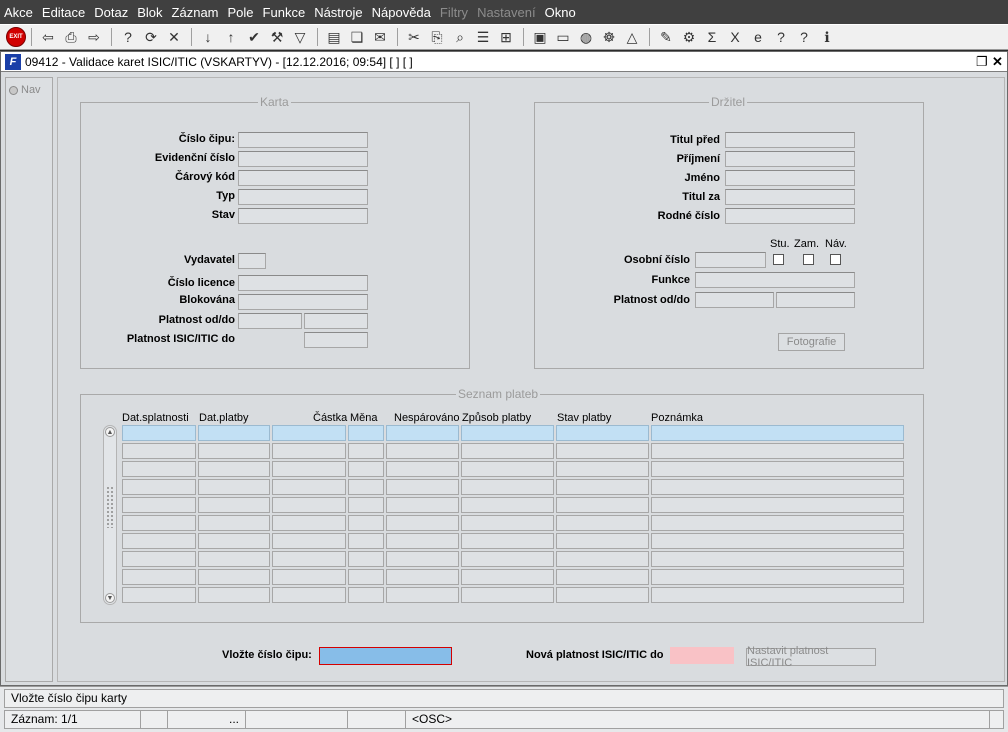 The image size is (1008, 732). I want to click on restore-icon: ❐, so click(982, 62).